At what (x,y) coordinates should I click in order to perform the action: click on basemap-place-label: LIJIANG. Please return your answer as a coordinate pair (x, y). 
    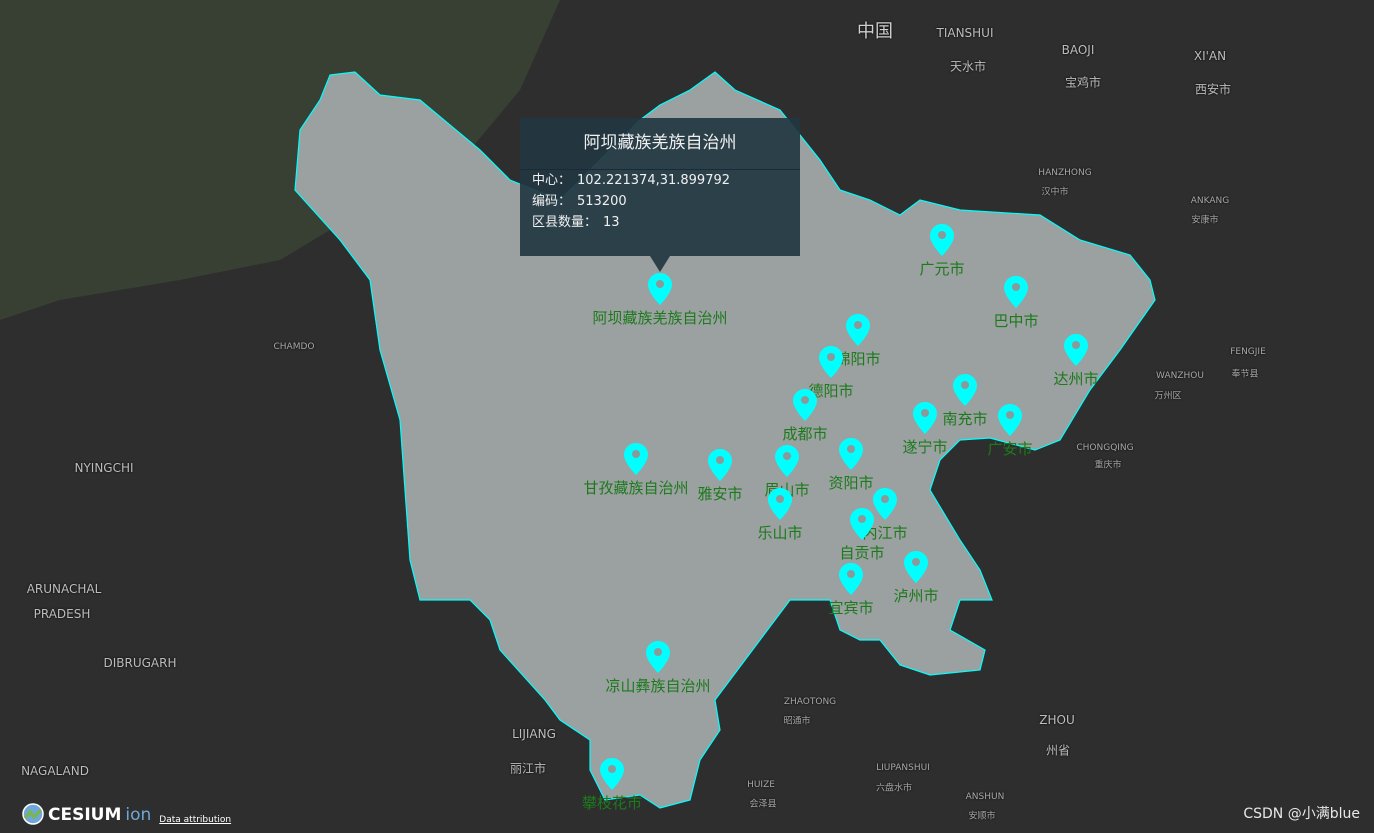
    Looking at the image, I should click on (534, 734).